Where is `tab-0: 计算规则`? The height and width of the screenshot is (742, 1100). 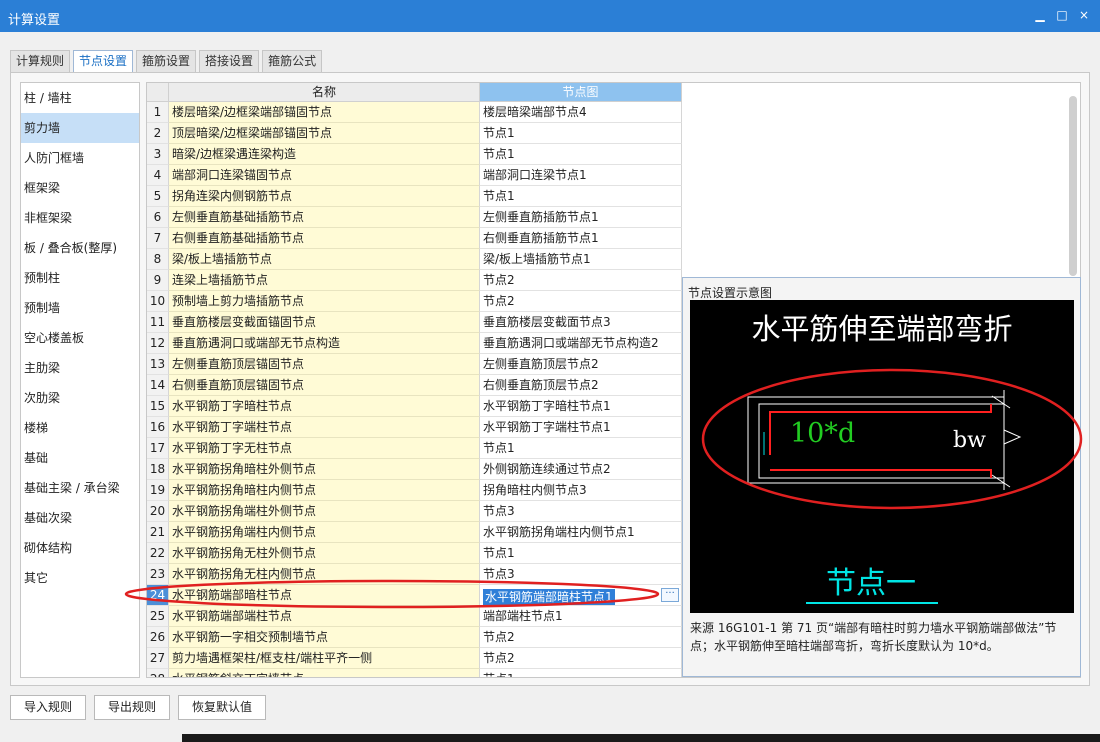
tab-0: 计算规则 is located at coordinates (40, 61).